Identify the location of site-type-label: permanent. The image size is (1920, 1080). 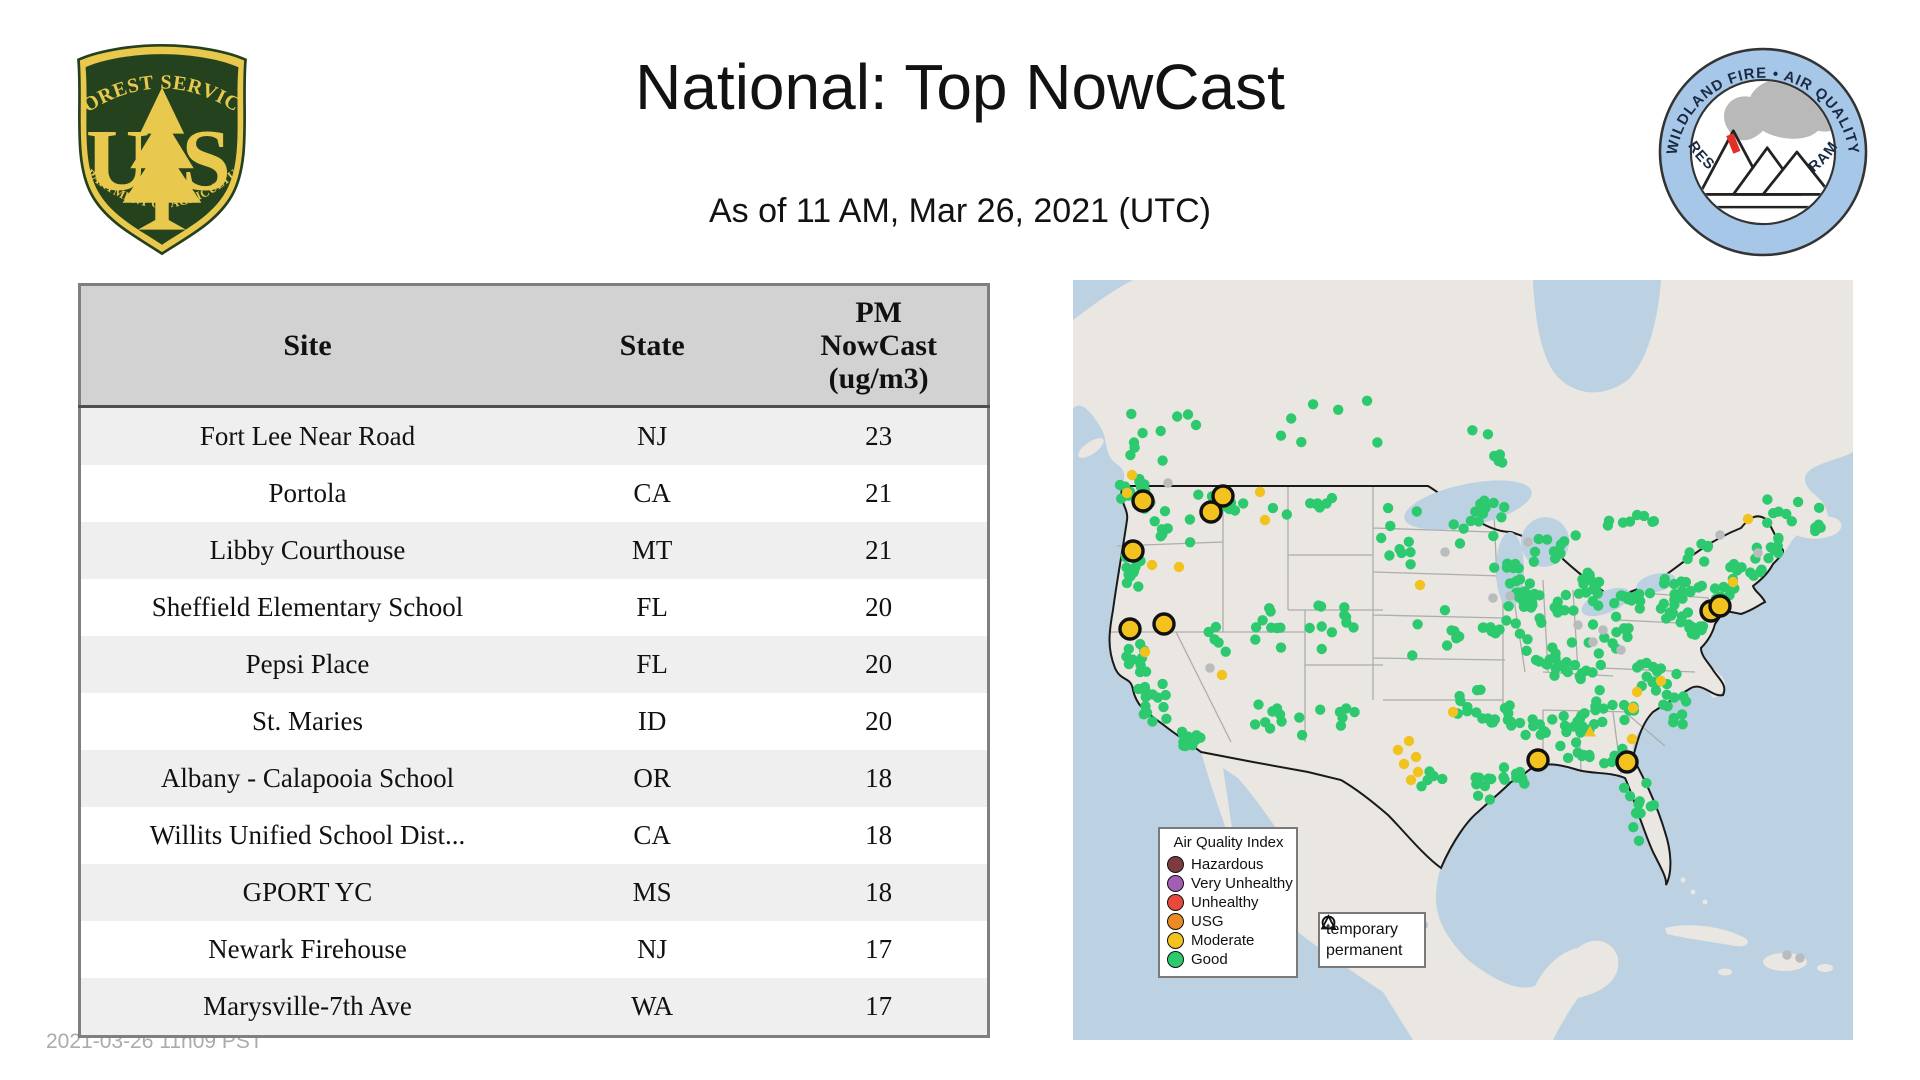
(1364, 950).